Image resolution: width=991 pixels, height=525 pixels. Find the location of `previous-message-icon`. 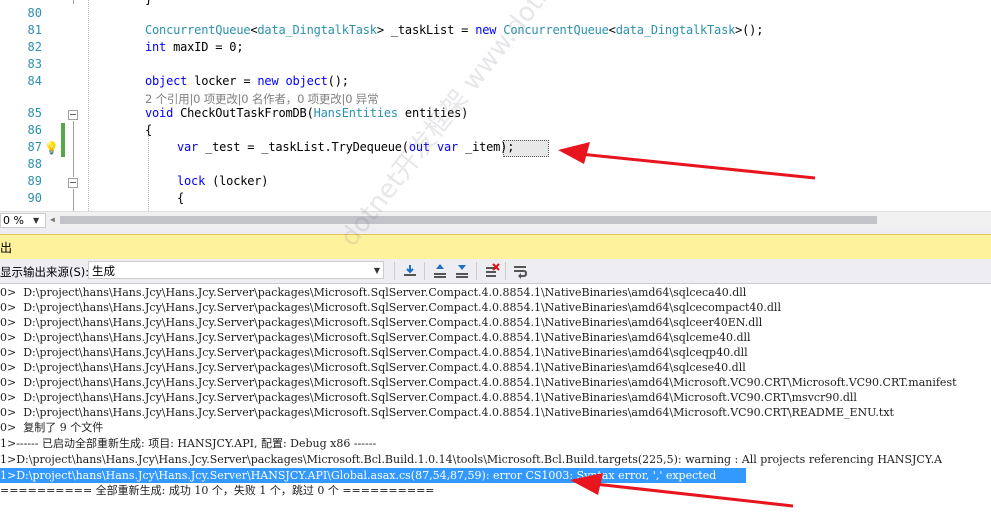

previous-message-icon is located at coordinates (440, 271).